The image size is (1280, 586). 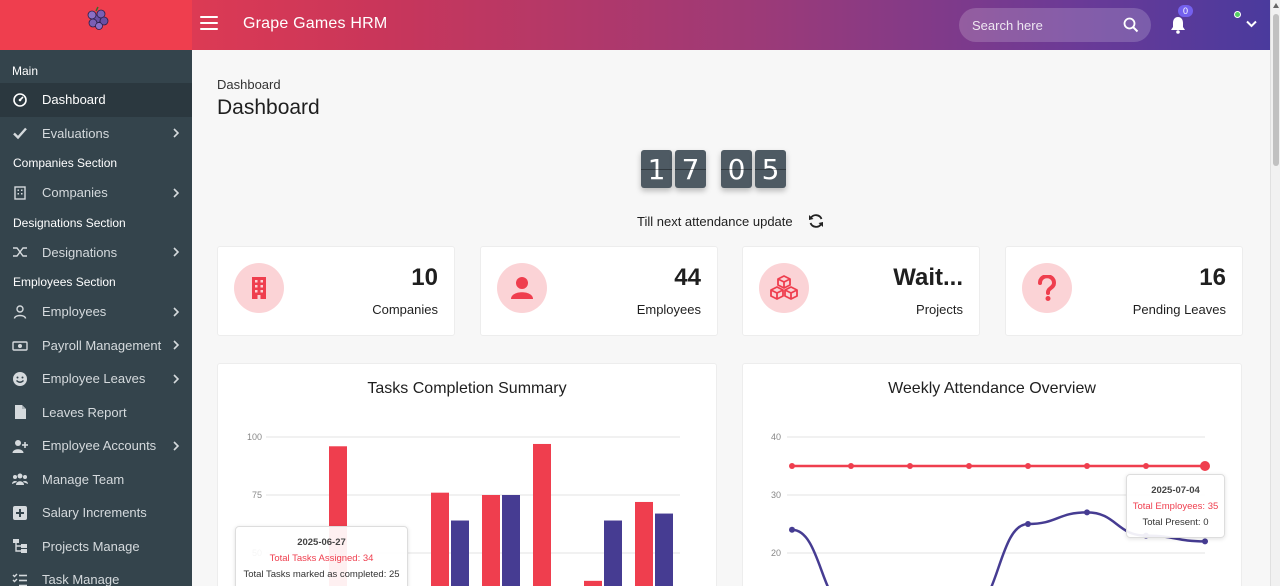 What do you see at coordinates (1175, 490) in the screenshot?
I see `tooltip-title: 2025-07-04` at bounding box center [1175, 490].